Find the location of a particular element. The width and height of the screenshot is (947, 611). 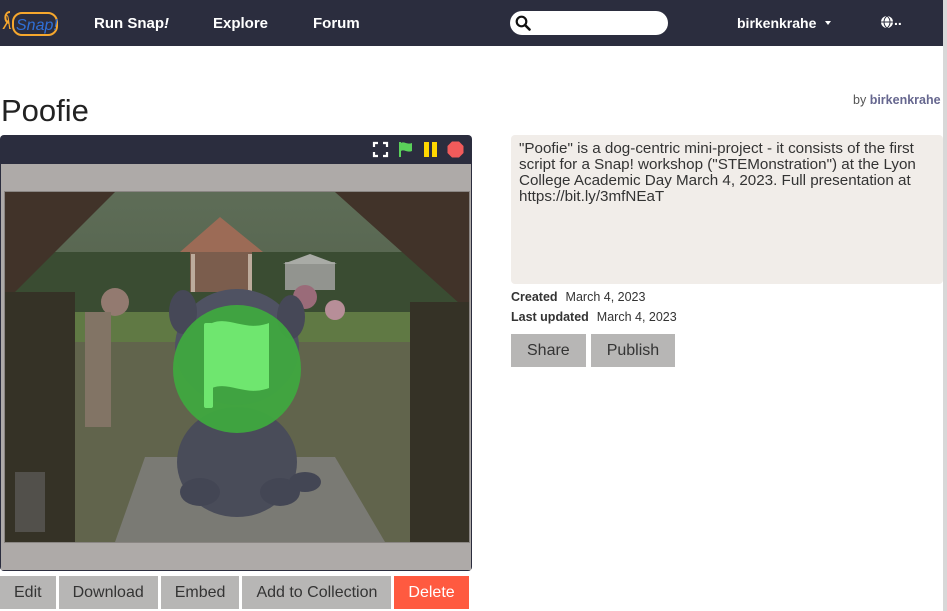

publish-button: Publish is located at coordinates (633, 350).